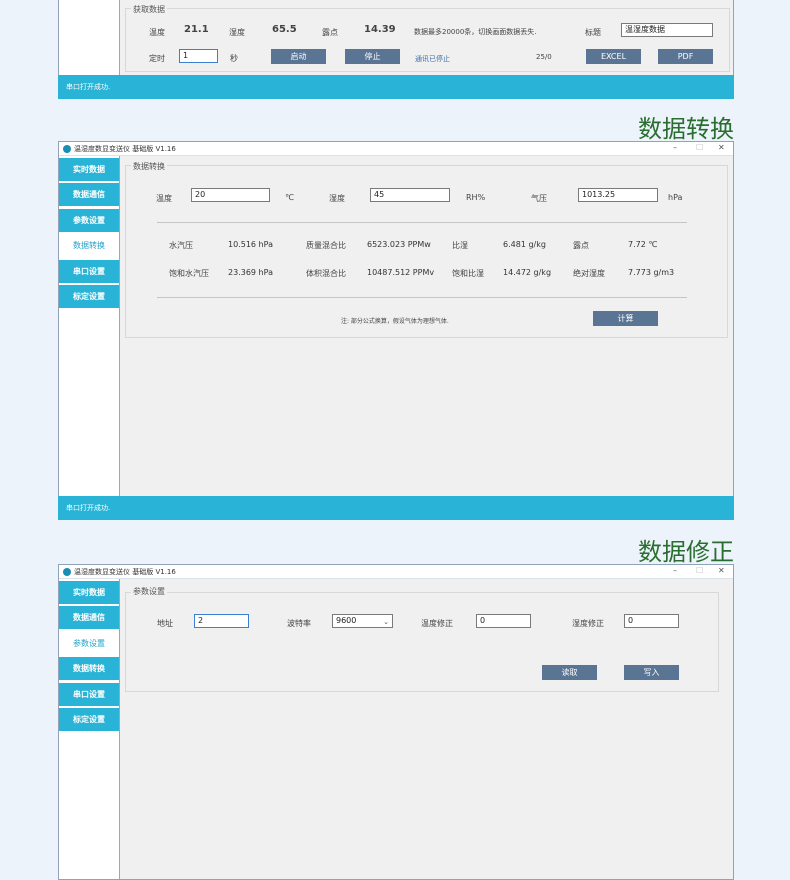 The height and width of the screenshot is (880, 790). I want to click on top-status-bar: 串口打开成功., so click(396, 87).